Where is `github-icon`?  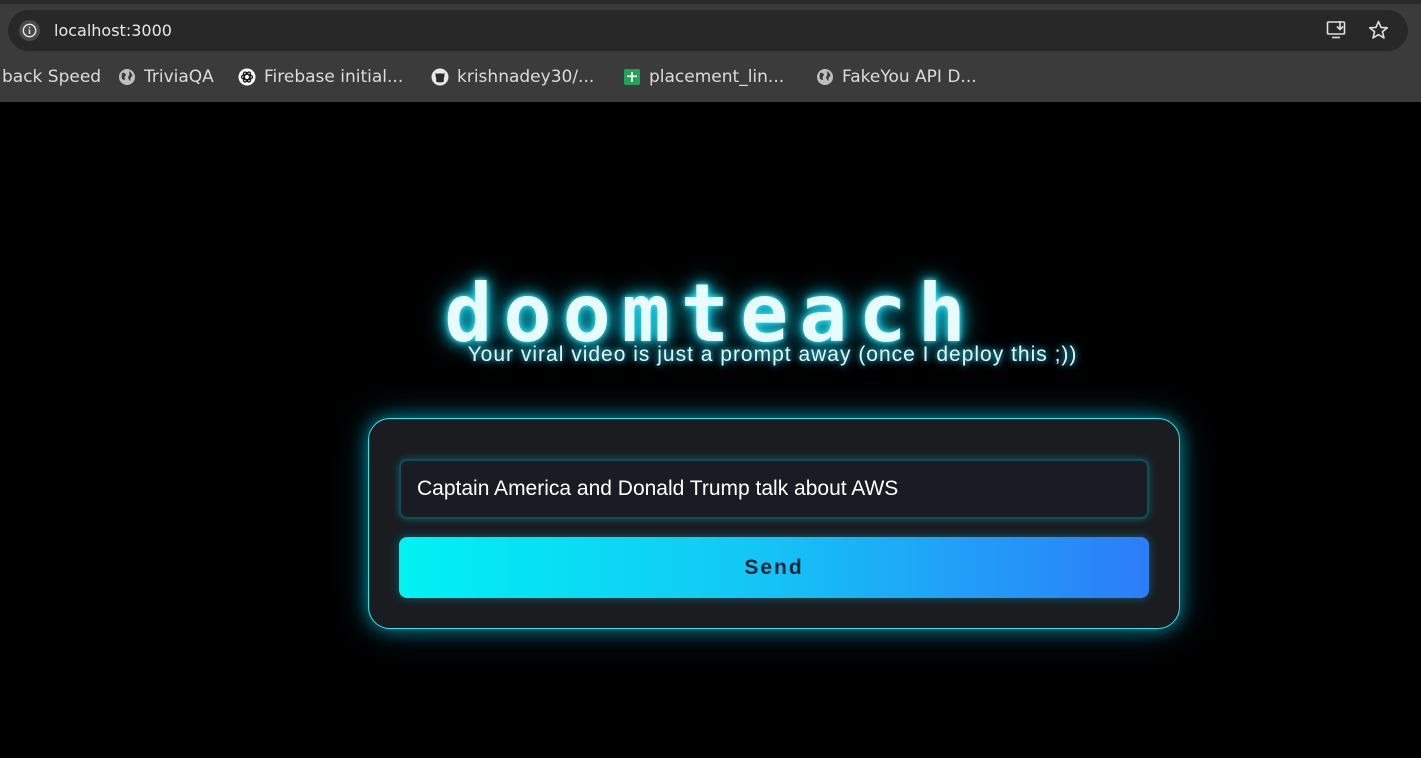 github-icon is located at coordinates (440, 77).